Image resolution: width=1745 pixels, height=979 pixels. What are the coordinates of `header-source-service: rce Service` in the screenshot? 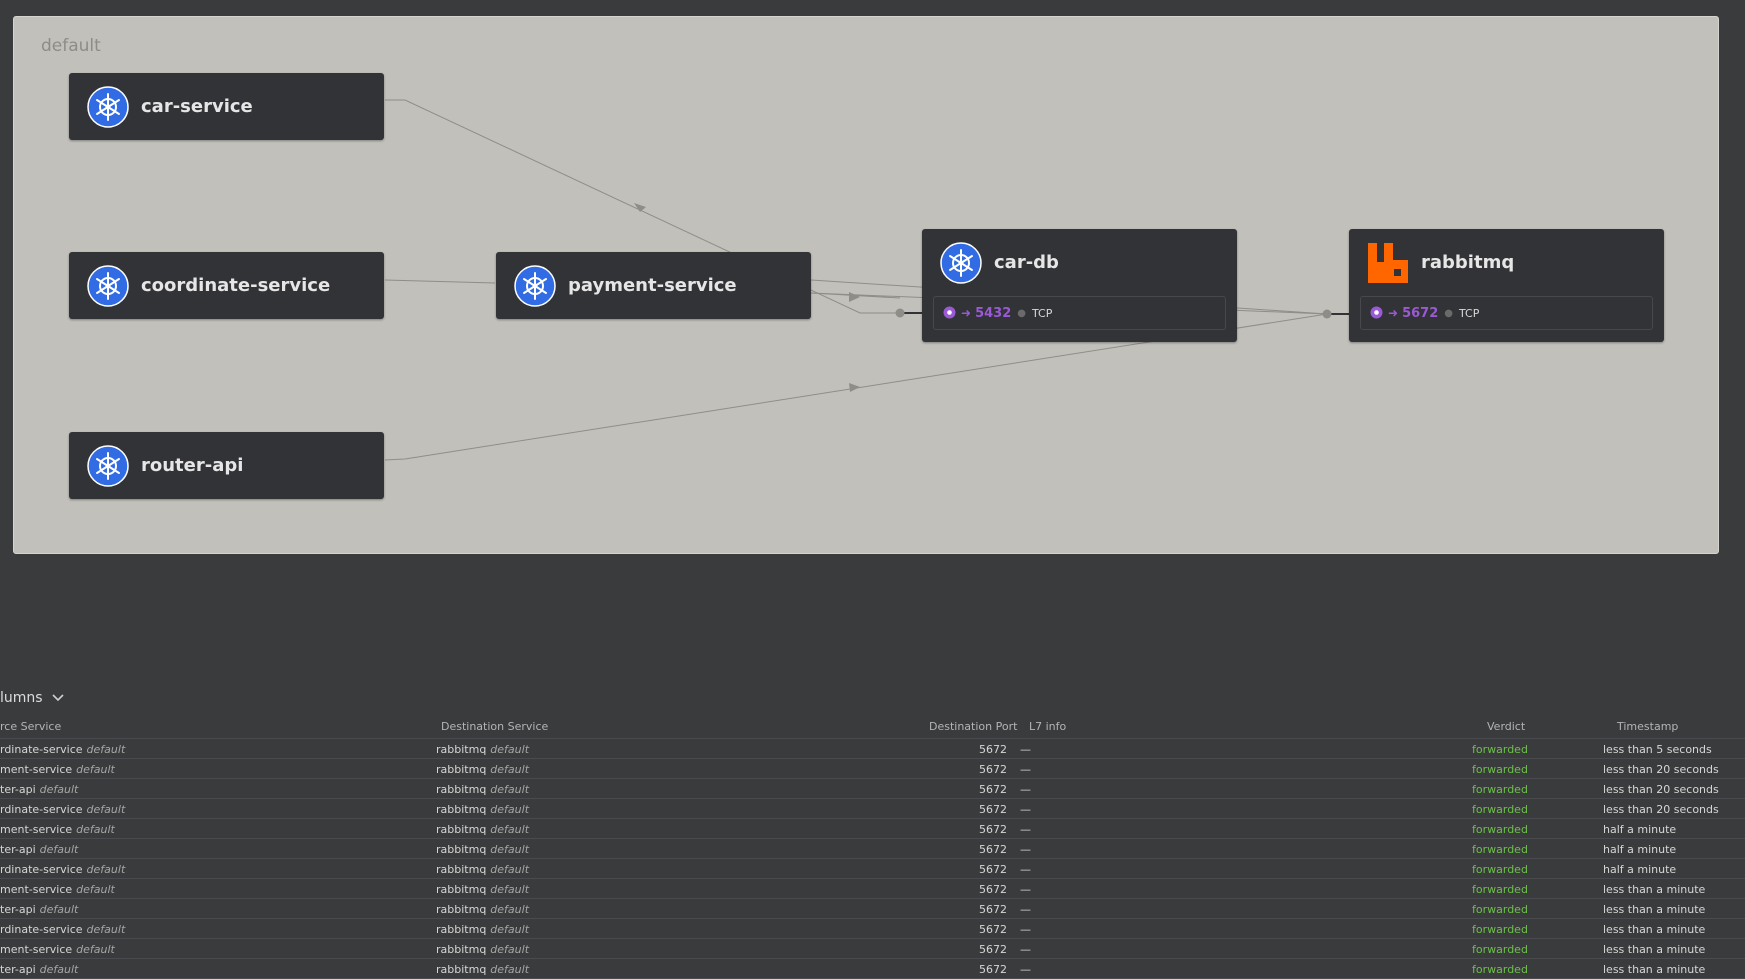 It's located at (30, 726).